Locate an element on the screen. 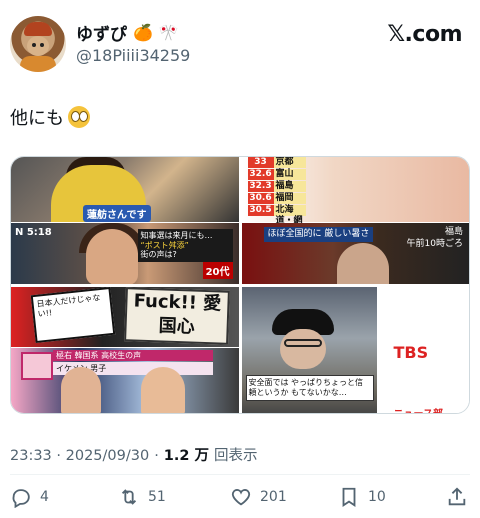 The height and width of the screenshot is (518, 480). temp-value: 30.6 is located at coordinates (260, 198).